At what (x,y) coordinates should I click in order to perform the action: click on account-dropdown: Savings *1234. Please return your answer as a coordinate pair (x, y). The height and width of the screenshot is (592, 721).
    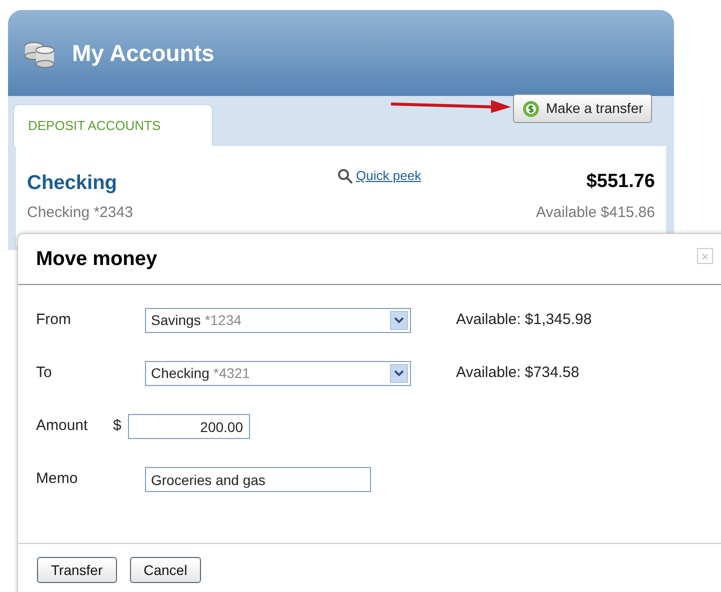
    Looking at the image, I should click on (278, 320).